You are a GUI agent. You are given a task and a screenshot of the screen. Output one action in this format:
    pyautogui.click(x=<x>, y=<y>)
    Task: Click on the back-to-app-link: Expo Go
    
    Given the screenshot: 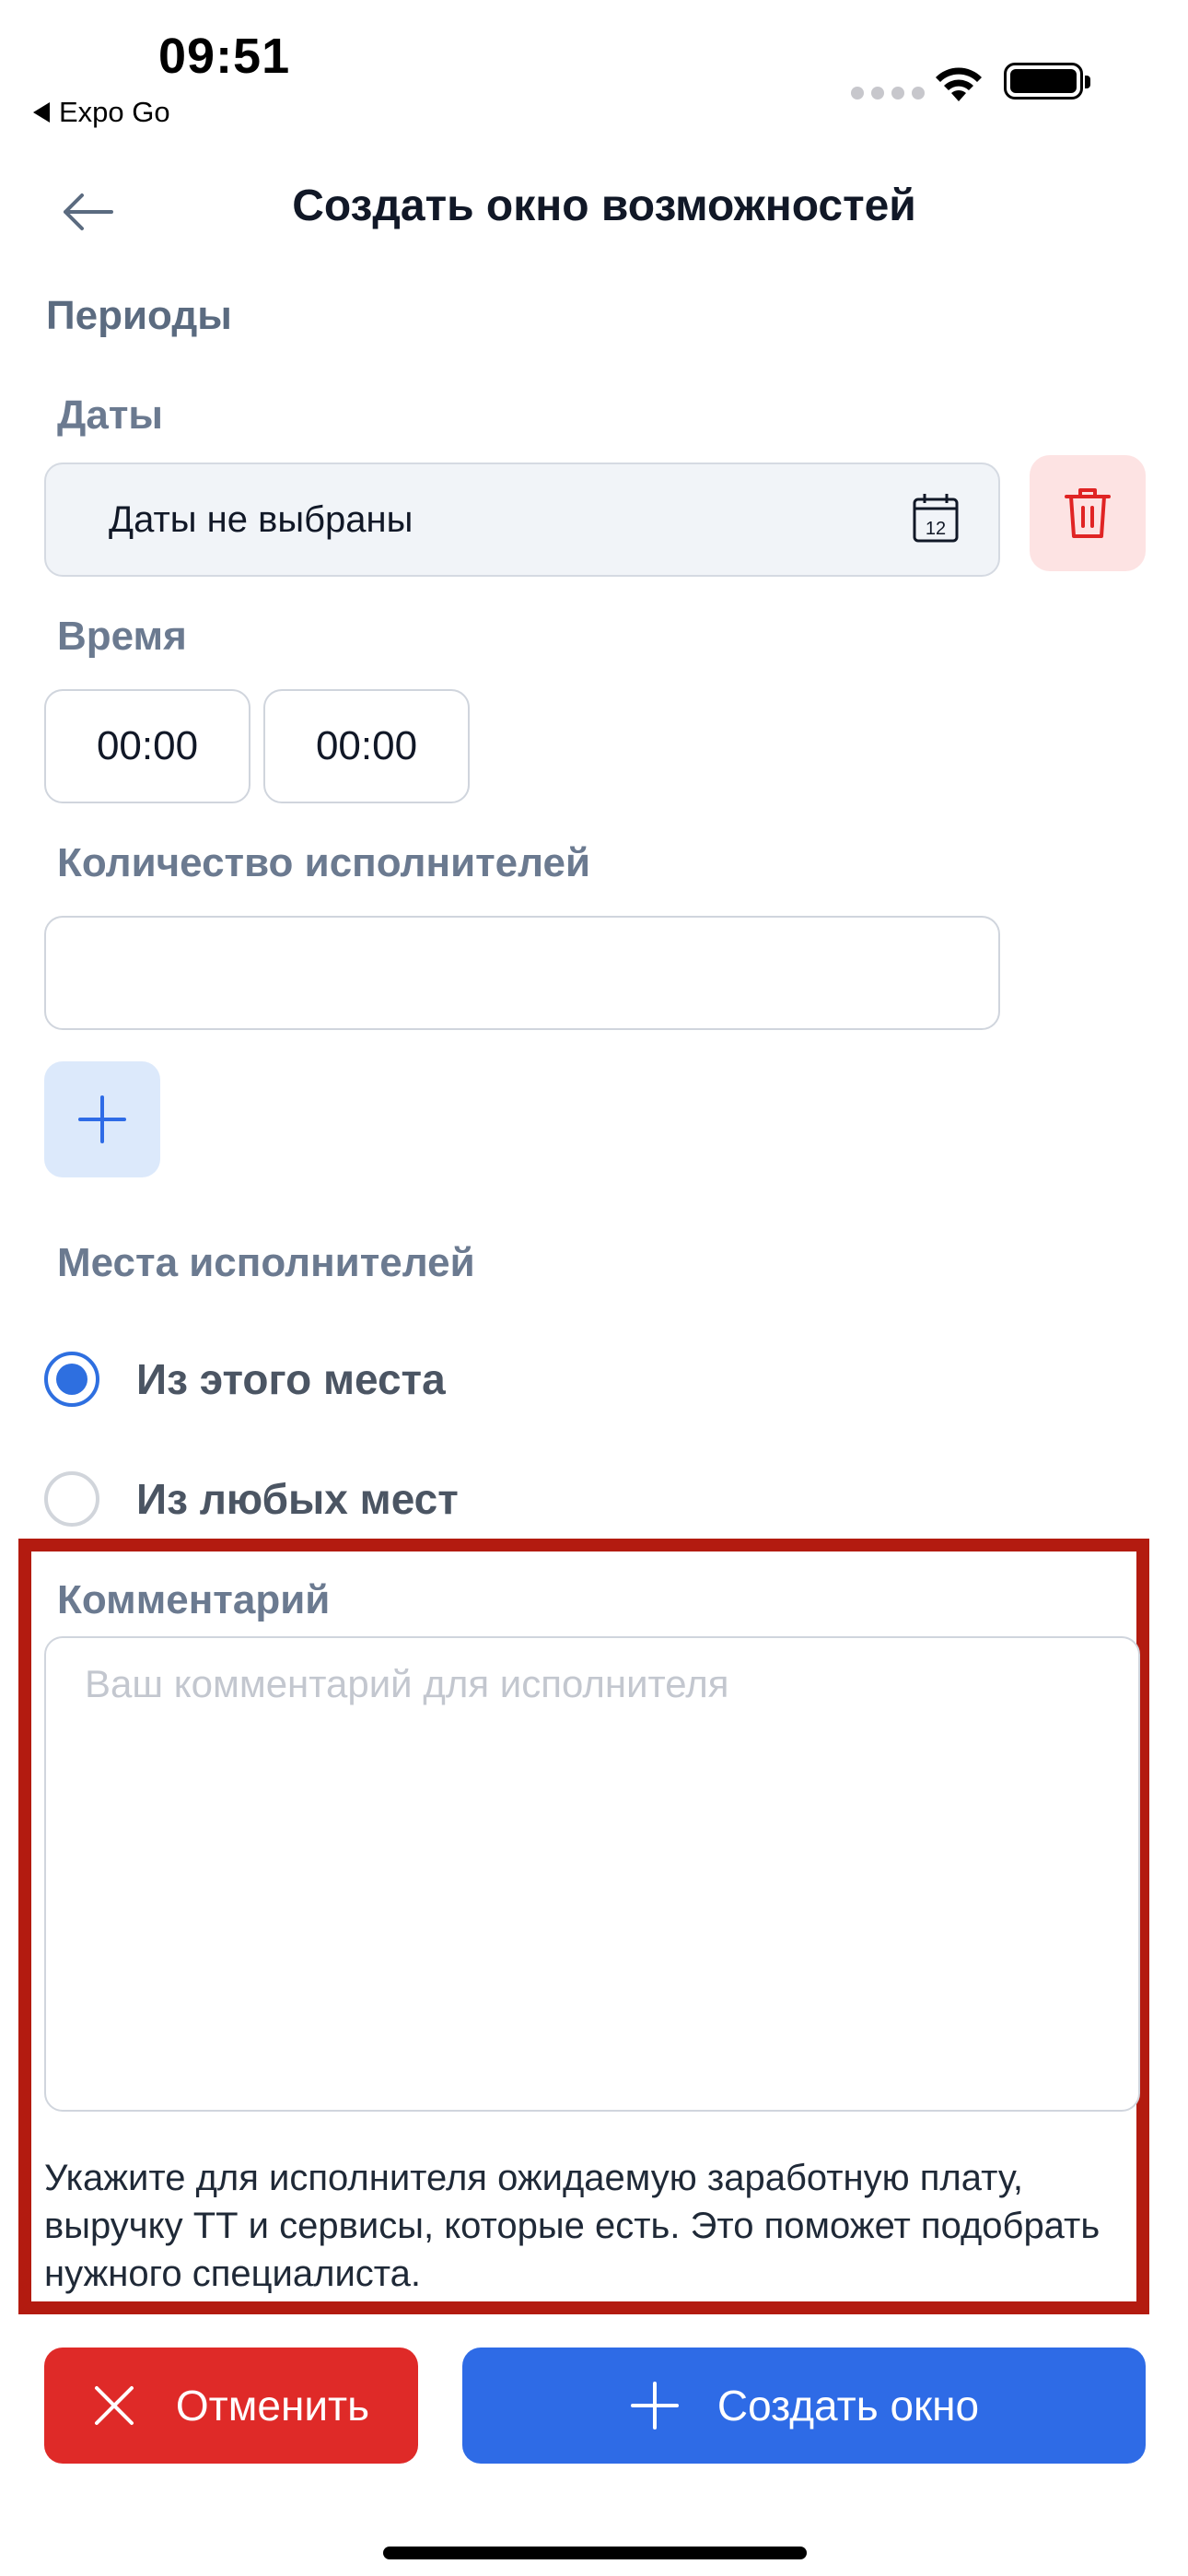 What is the action you would take?
    pyautogui.click(x=101, y=112)
    